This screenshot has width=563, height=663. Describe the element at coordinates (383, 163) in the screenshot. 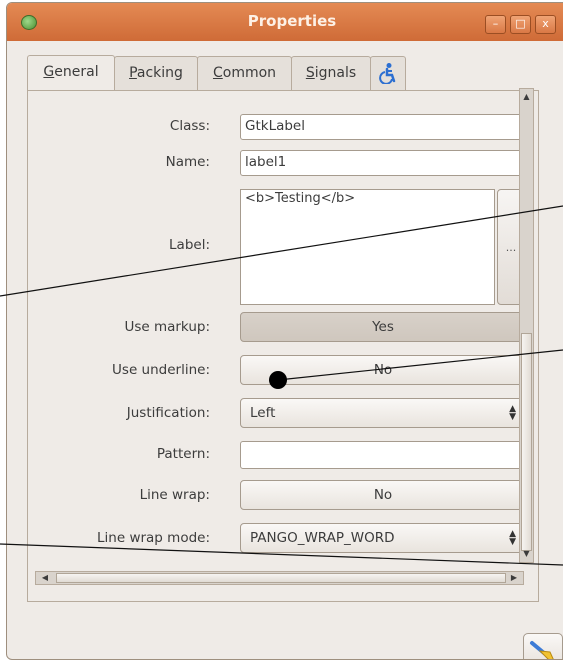

I see `name-field: label1` at that location.